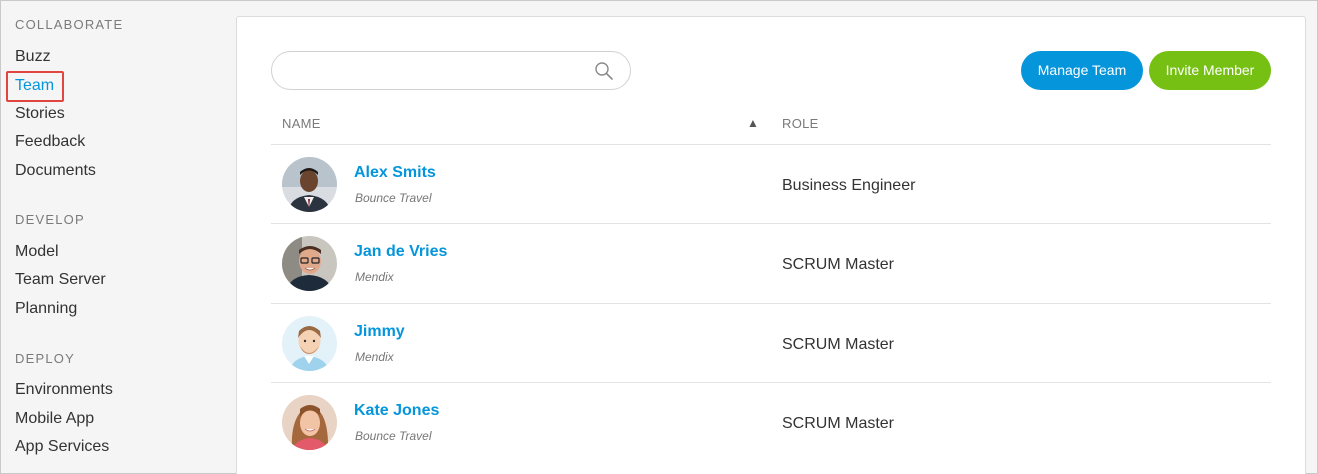  I want to click on invite-member-button: Invite Member, so click(1210, 70).